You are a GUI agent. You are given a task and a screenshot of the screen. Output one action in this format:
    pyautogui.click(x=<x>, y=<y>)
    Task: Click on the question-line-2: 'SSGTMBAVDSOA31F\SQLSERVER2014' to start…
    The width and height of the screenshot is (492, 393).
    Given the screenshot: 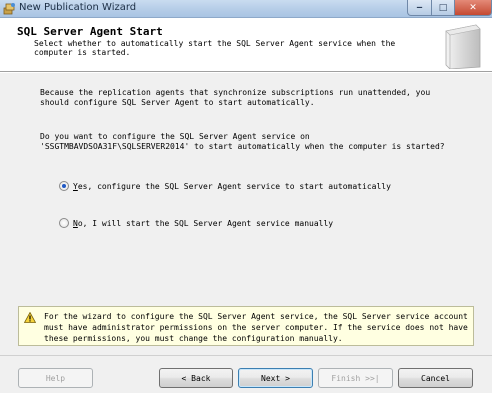 What is the action you would take?
    pyautogui.click(x=242, y=146)
    